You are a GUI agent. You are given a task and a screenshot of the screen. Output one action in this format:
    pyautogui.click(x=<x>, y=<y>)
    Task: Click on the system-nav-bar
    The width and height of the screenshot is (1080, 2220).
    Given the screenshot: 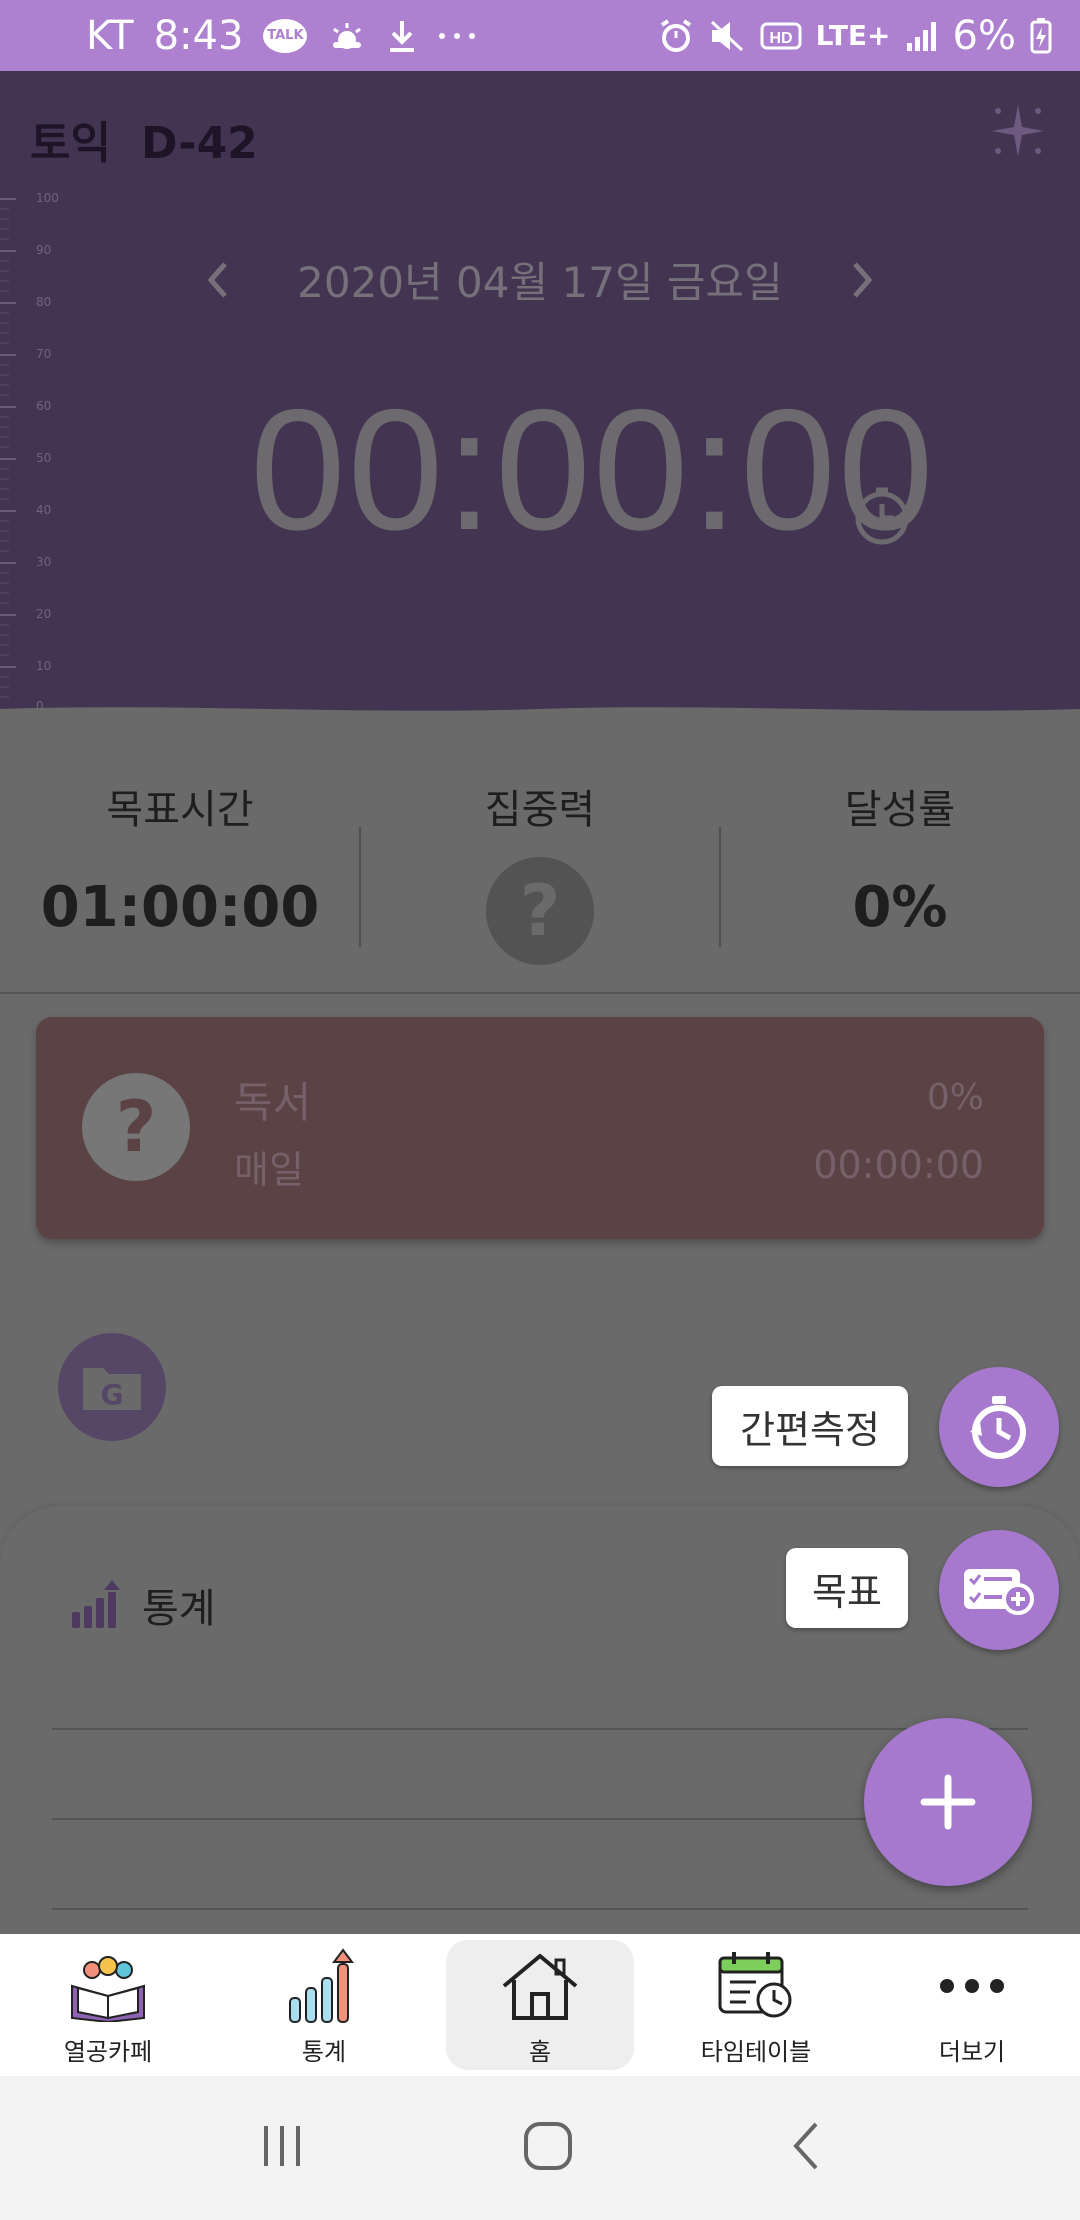 What is the action you would take?
    pyautogui.click(x=540, y=2148)
    